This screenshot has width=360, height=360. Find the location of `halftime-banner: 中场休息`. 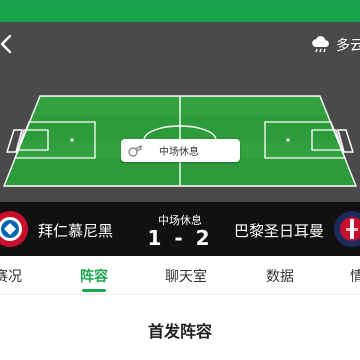

halftime-banner: 中场休息 is located at coordinates (180, 150).